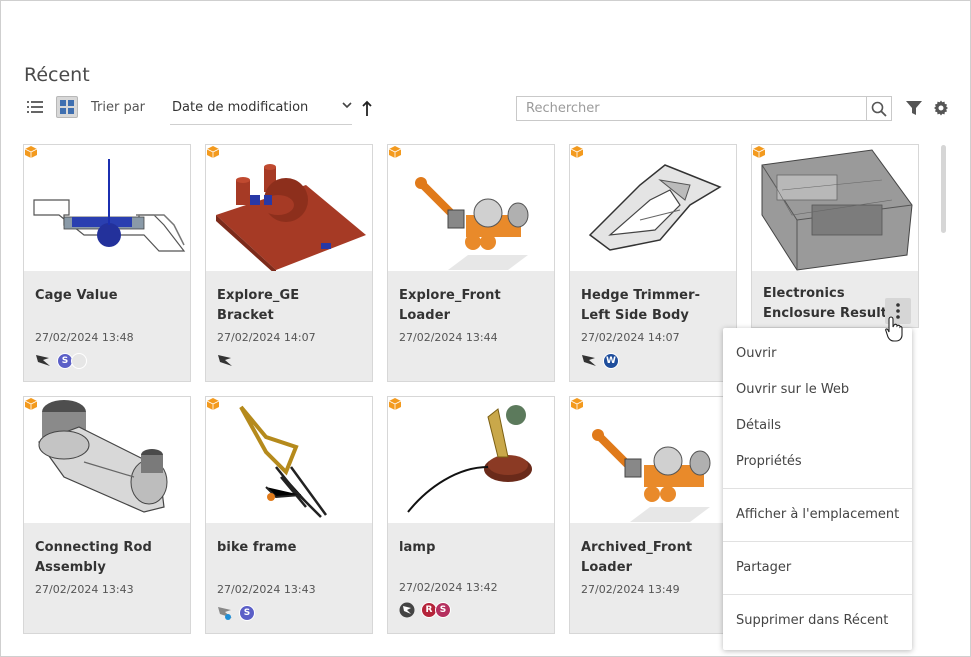 This screenshot has width=971, height=657. What do you see at coordinates (347, 105) in the screenshot?
I see `chevron-down-icon` at bounding box center [347, 105].